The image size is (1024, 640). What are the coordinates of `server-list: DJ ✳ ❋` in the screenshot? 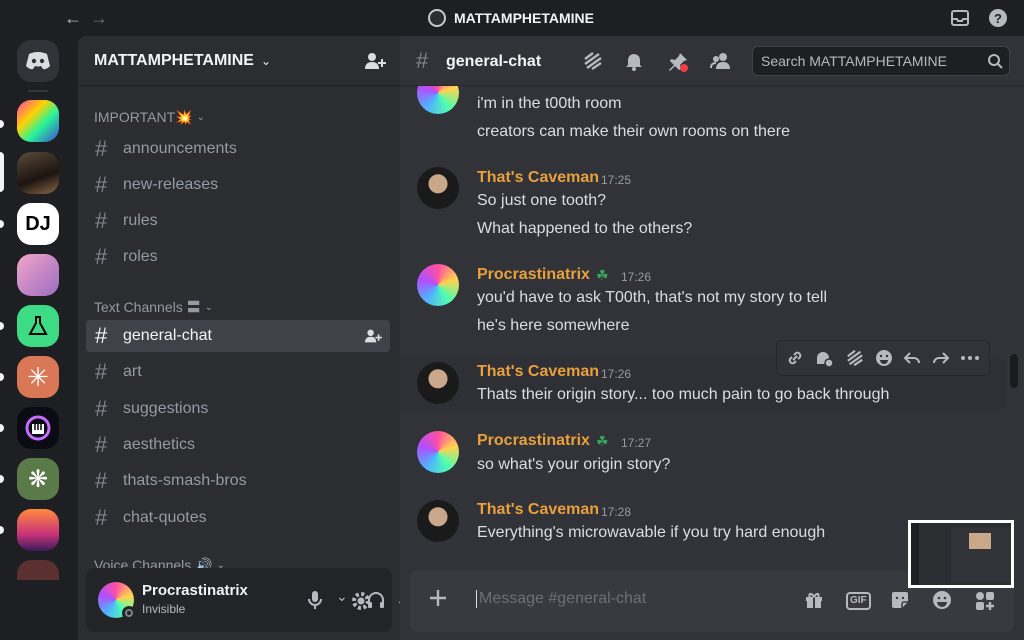 It's located at (38, 338).